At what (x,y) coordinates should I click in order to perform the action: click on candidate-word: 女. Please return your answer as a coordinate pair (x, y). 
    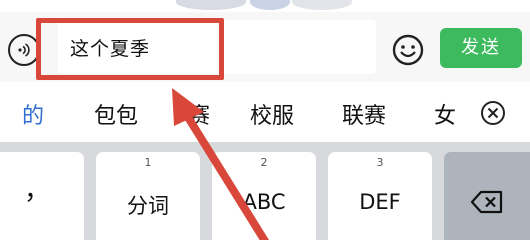
    Looking at the image, I should click on (445, 114).